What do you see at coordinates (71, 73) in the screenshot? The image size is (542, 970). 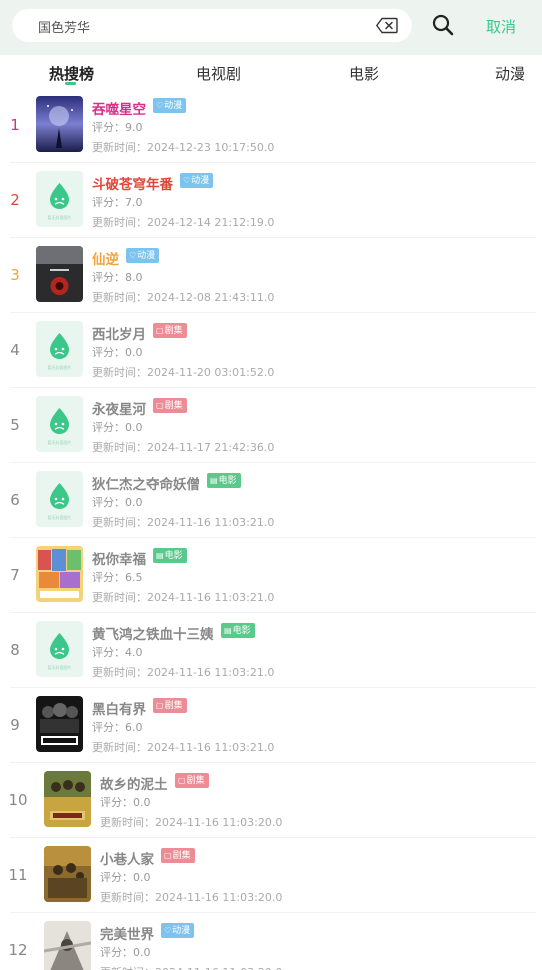 I see `tab-hot-search: 热搜榜` at bounding box center [71, 73].